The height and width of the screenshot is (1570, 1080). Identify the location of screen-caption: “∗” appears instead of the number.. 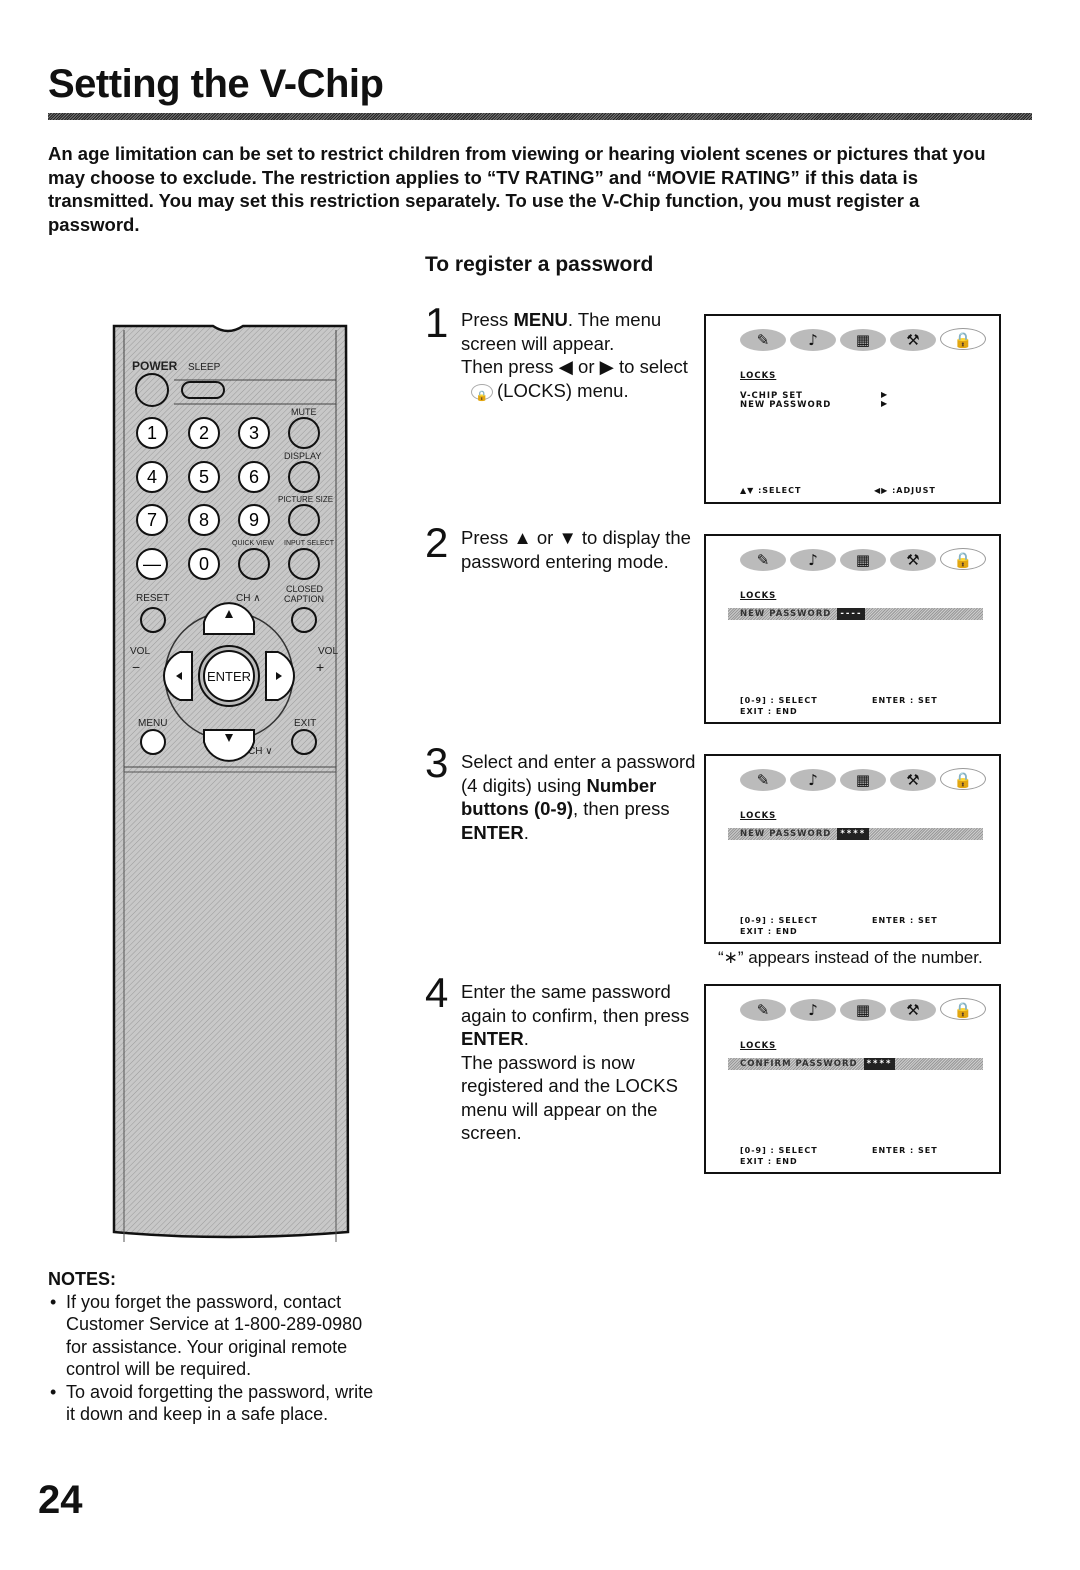
(850, 957).